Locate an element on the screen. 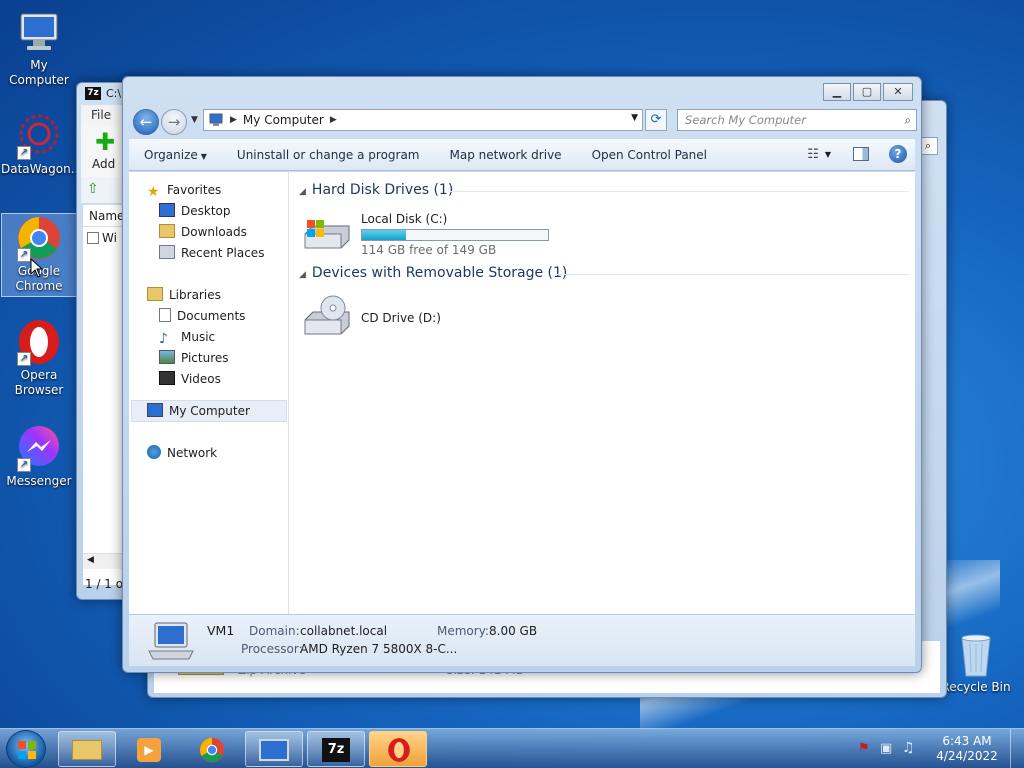  uninstall-program-button: Uninstall or change a program is located at coordinates (328, 155).